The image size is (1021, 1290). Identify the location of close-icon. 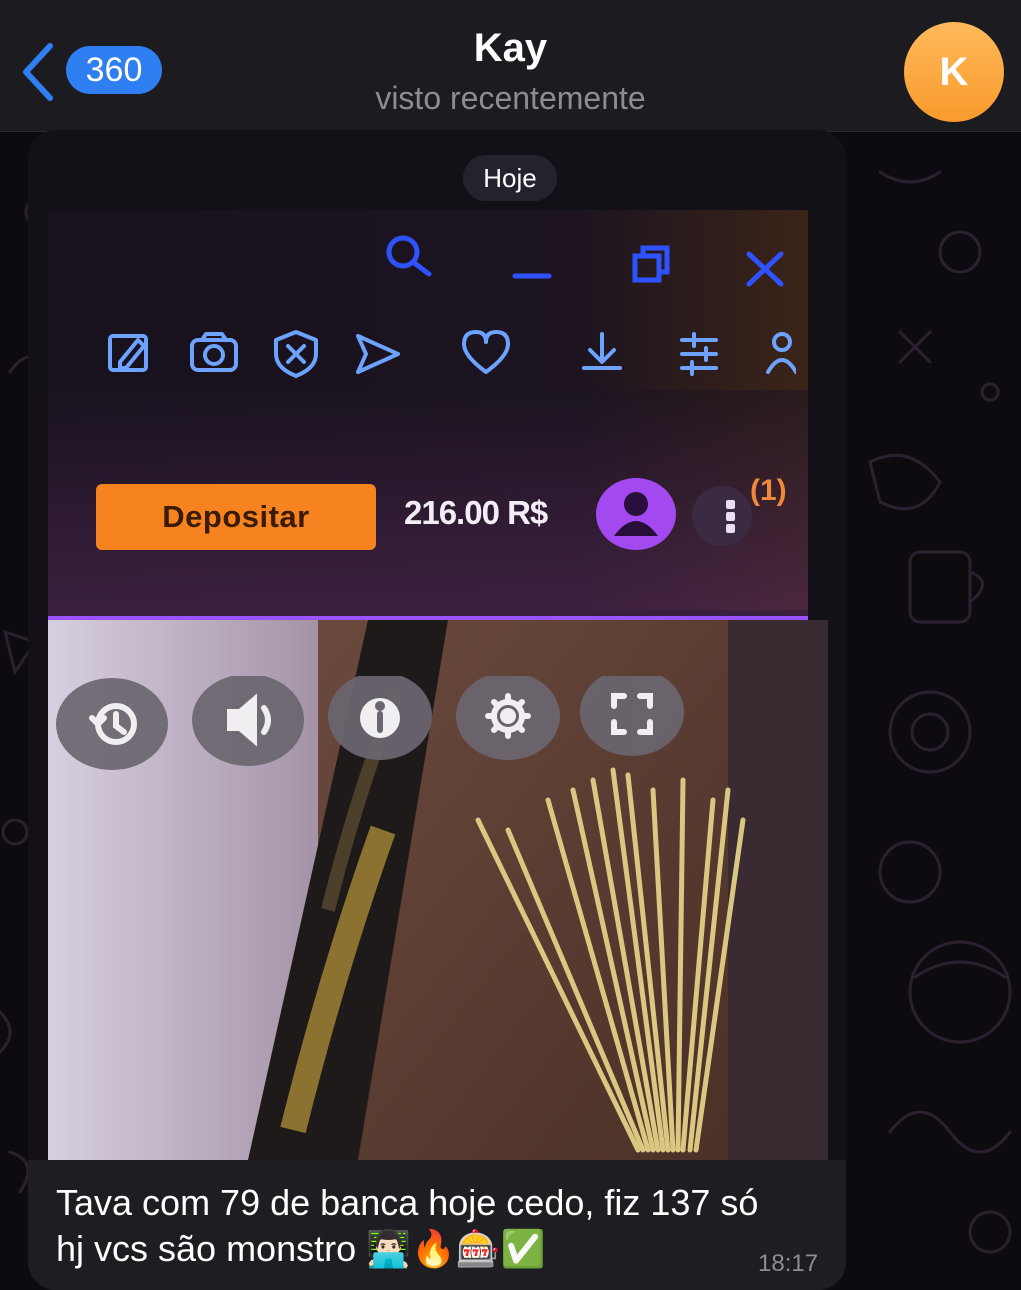
(765, 269).